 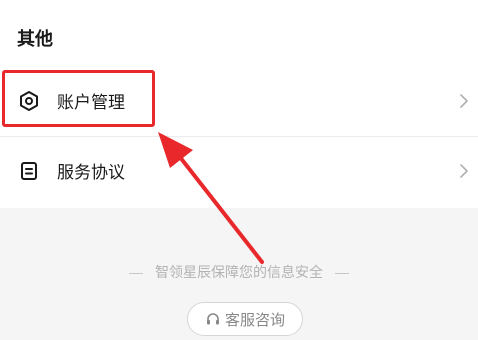 I want to click on customer-service-button: 客服咨询, so click(x=245, y=319).